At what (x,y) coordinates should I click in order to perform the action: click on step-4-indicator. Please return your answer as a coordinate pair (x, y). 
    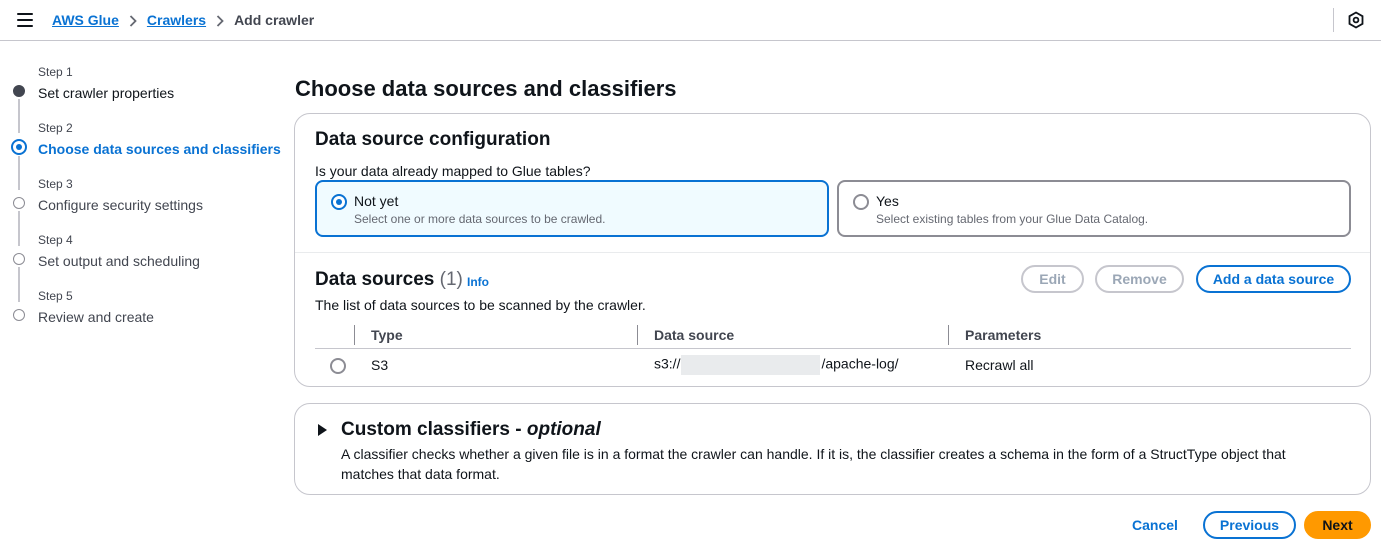
    Looking at the image, I should click on (19, 259).